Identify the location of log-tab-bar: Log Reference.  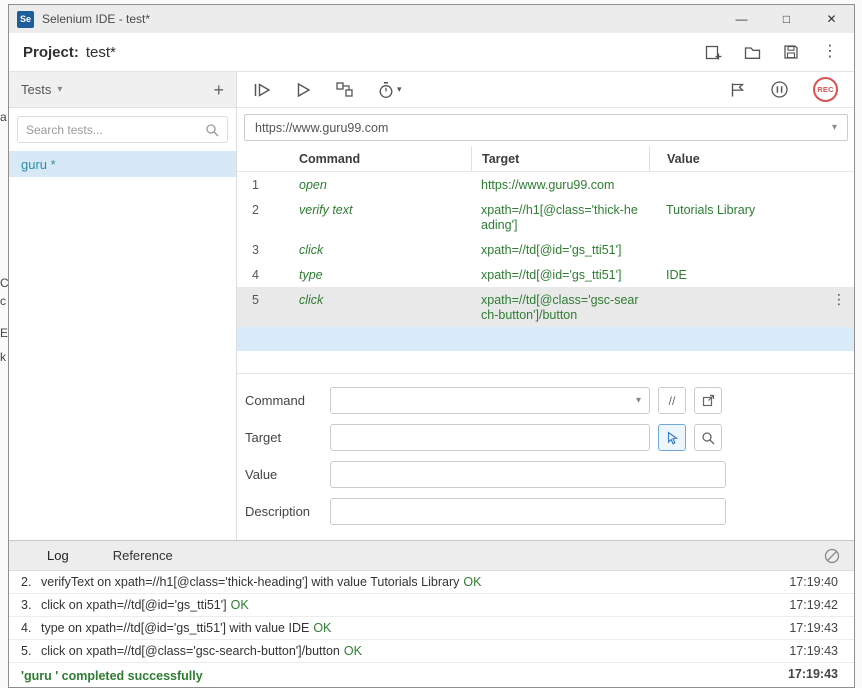
(431, 556).